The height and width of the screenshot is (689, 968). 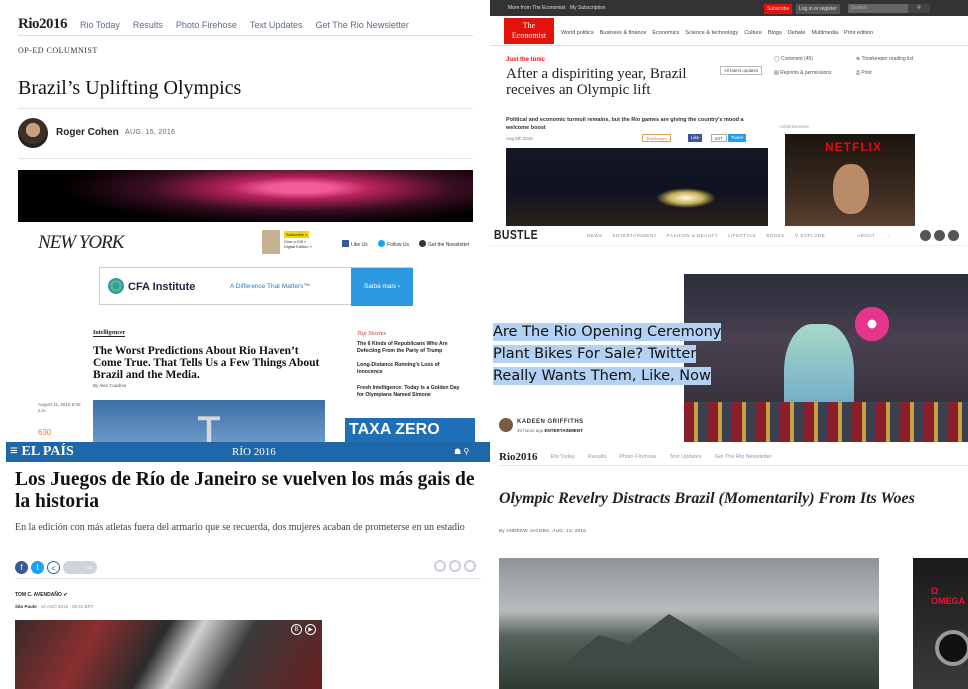 I want to click on netflix-ad: NETFLIX, so click(x=850, y=180).